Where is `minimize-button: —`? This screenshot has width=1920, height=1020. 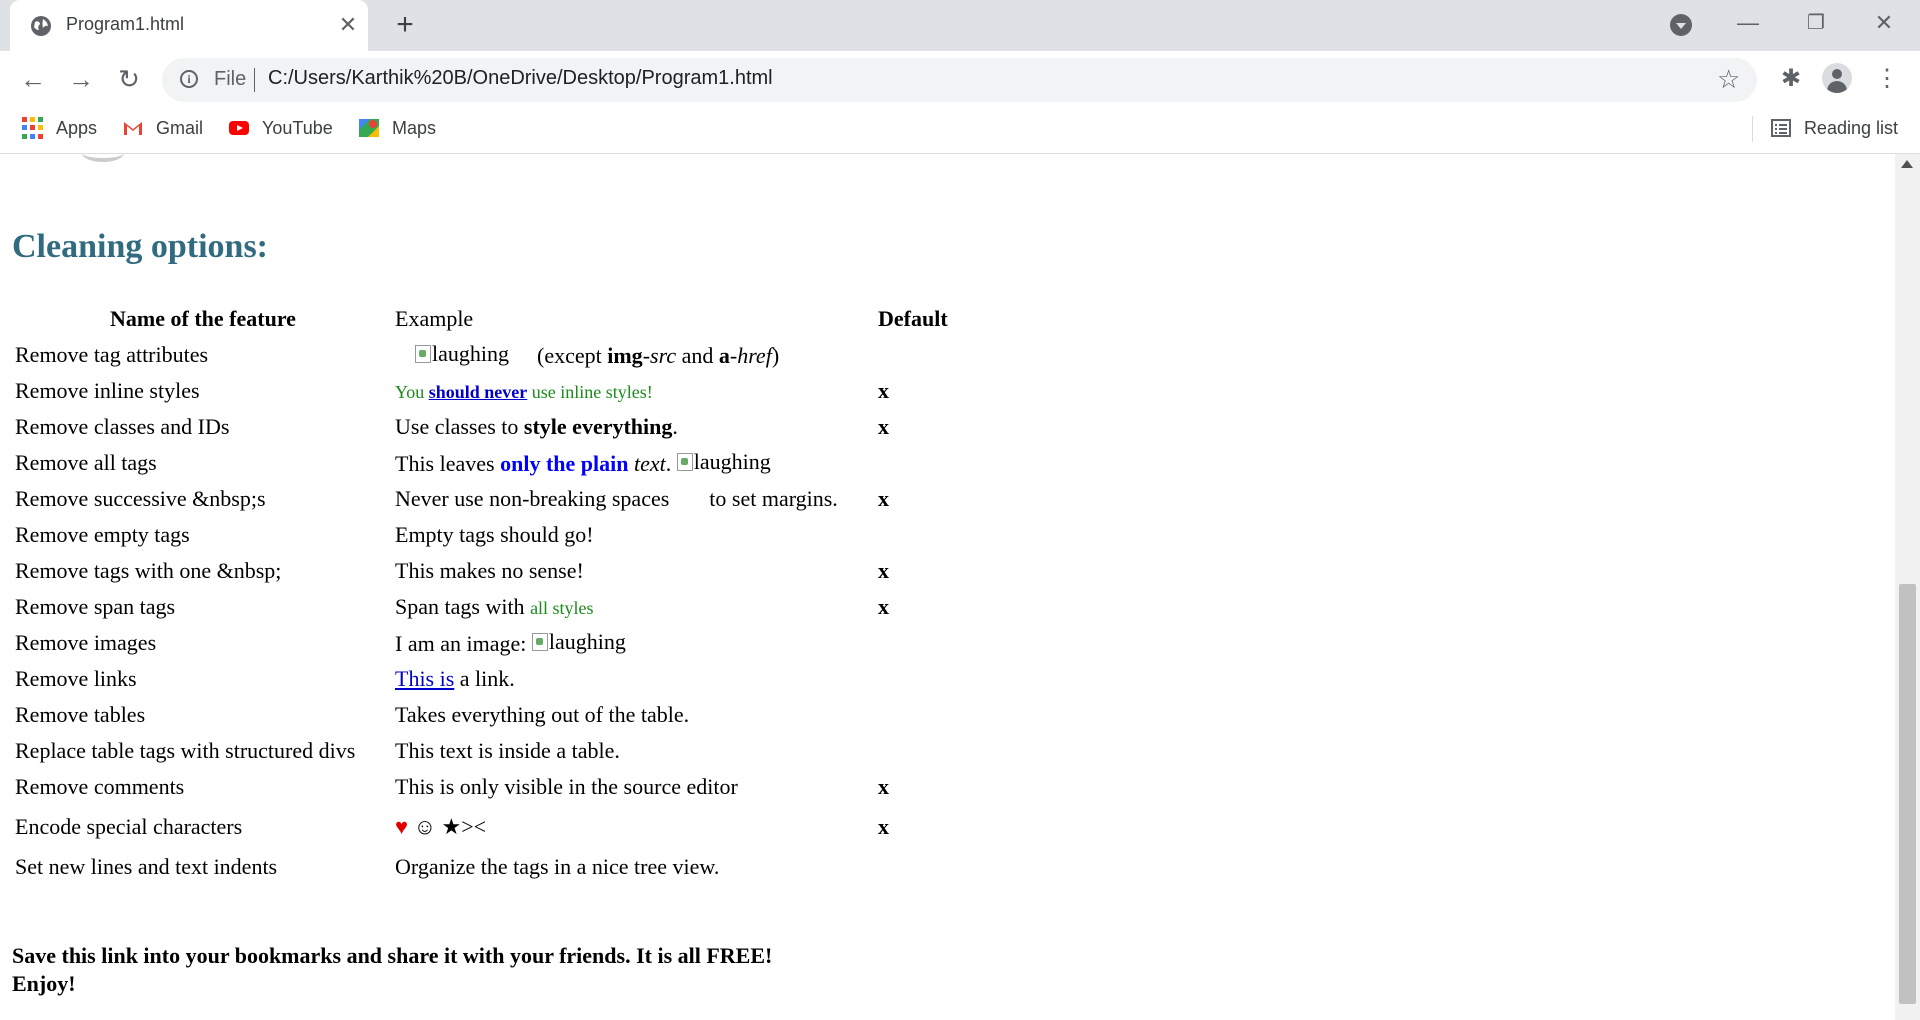
minimize-button: — is located at coordinates (1748, 23).